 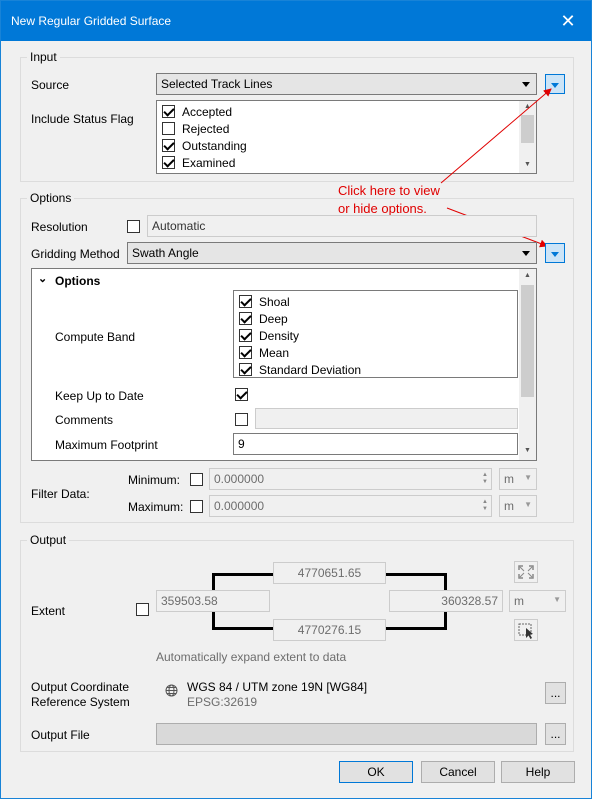 What do you see at coordinates (80, 687) in the screenshot?
I see `crs-label-line-1: Output Coordinate` at bounding box center [80, 687].